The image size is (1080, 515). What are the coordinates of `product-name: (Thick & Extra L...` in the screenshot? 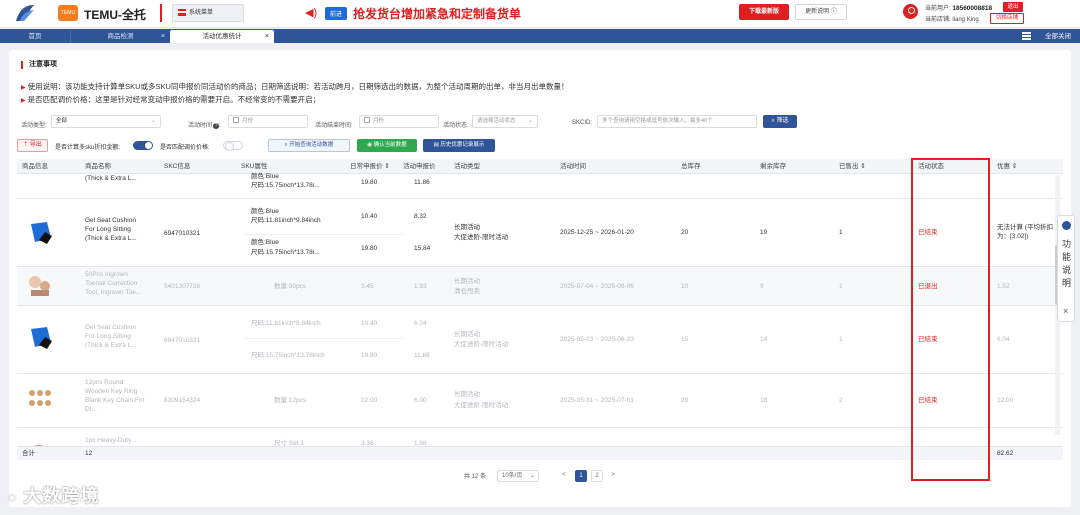 It's located at (111, 178).